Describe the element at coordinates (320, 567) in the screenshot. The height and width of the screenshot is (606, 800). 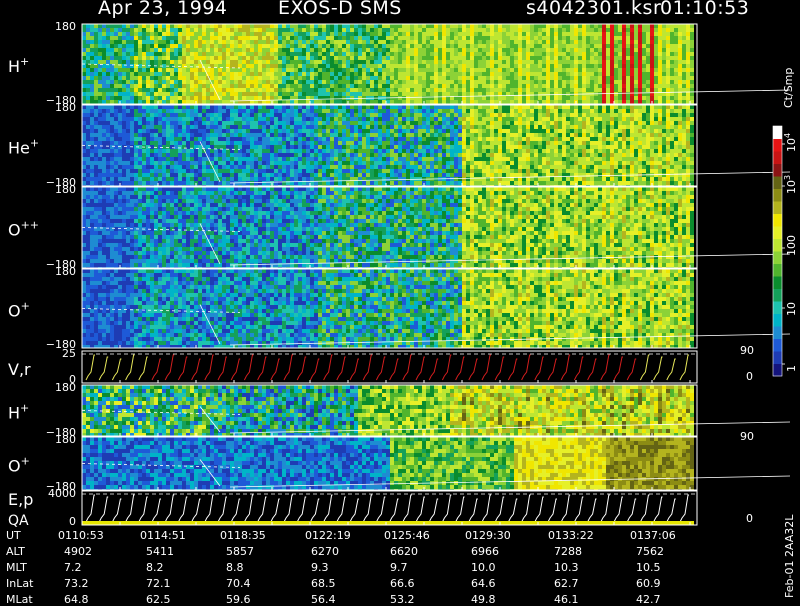
I see `orbit-value: 9.3` at that location.